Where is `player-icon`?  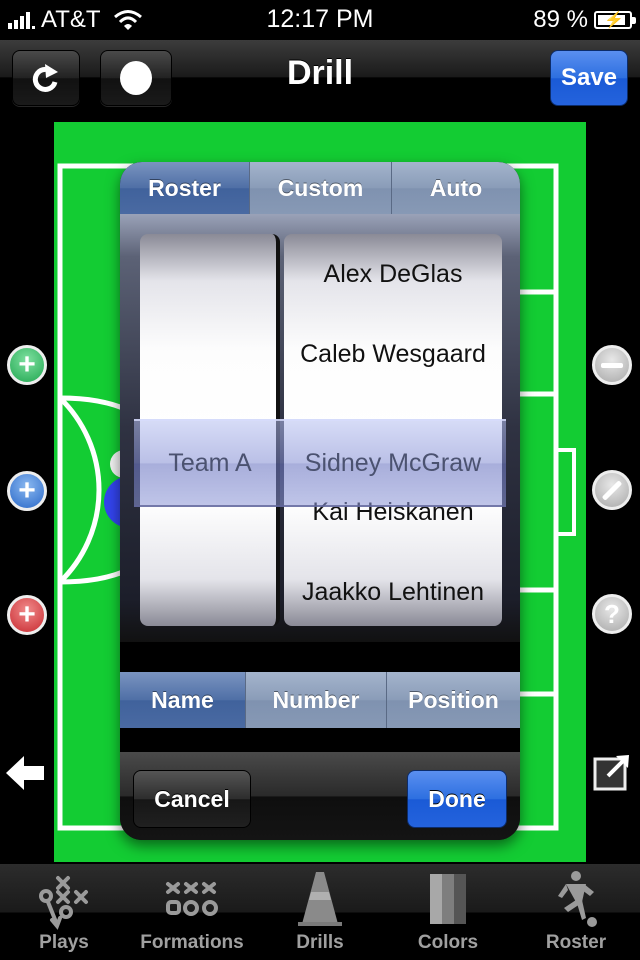
player-icon is located at coordinates (577, 899).